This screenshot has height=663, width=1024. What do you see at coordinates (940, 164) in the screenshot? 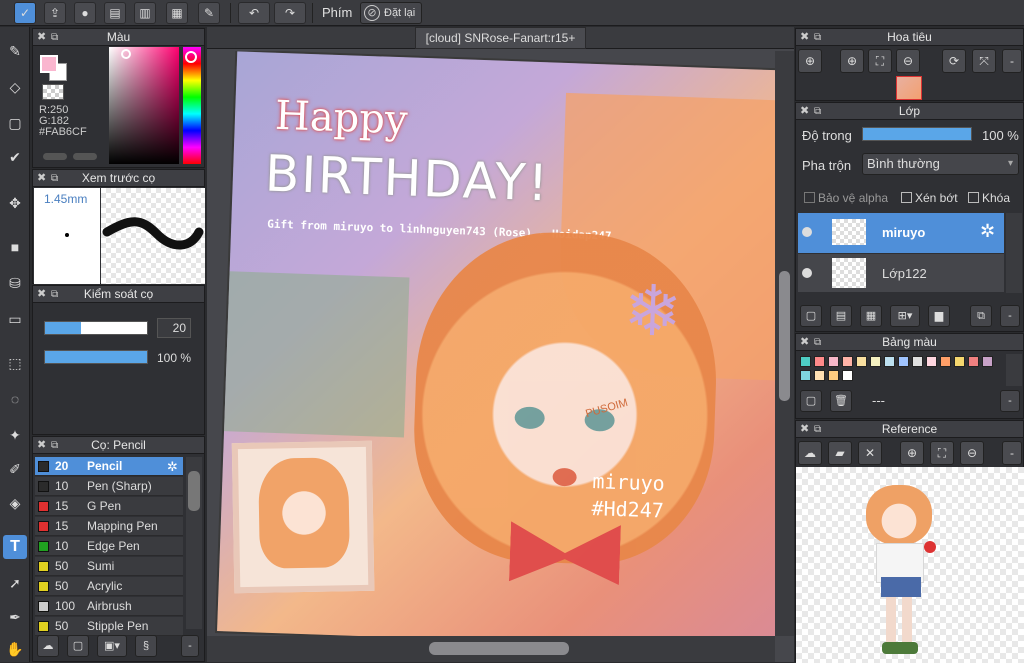
I see `blend-mode-select: Bình thường ▾` at bounding box center [940, 164].